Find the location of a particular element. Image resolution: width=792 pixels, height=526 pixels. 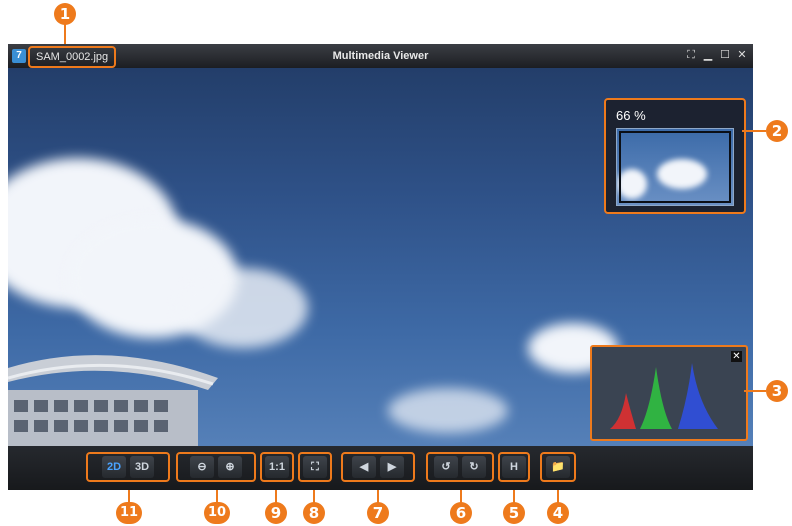

navigator-thumbnail is located at coordinates (675, 167).